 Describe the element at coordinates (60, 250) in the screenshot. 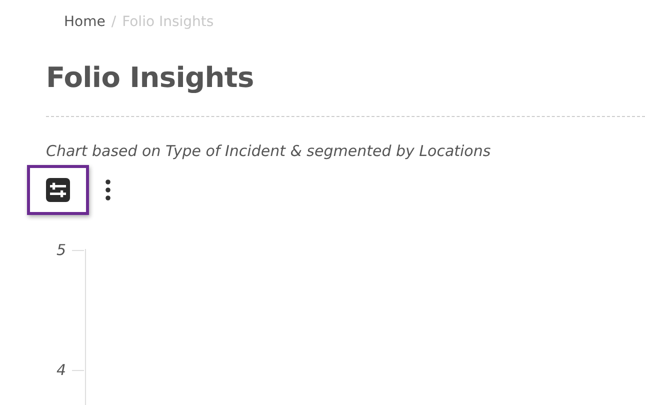

I see `axis-tick-label: 5` at that location.